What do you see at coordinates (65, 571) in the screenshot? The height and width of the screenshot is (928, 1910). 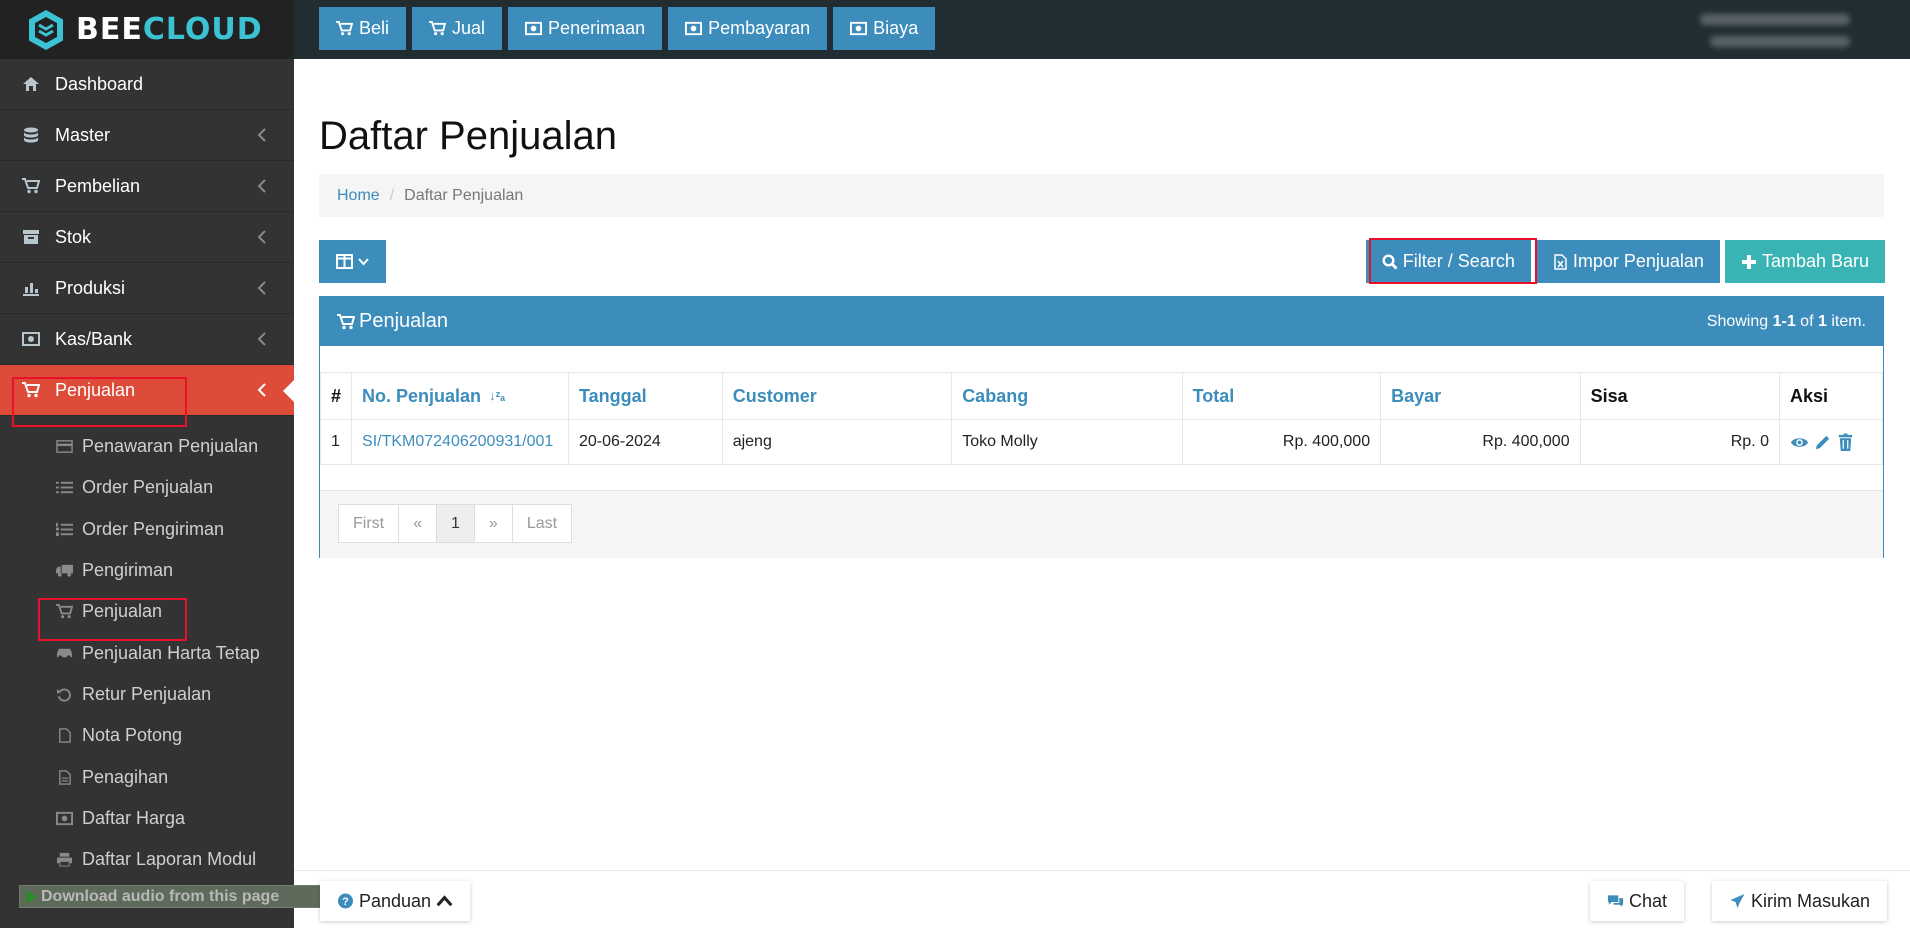 I see `truck-icon` at bounding box center [65, 571].